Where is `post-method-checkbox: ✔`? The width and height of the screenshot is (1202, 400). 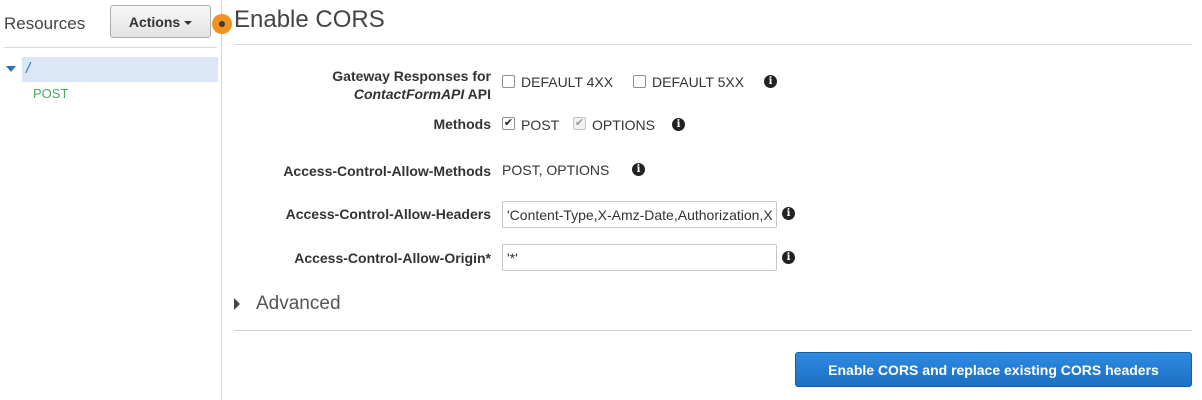
post-method-checkbox: ✔ is located at coordinates (508, 123).